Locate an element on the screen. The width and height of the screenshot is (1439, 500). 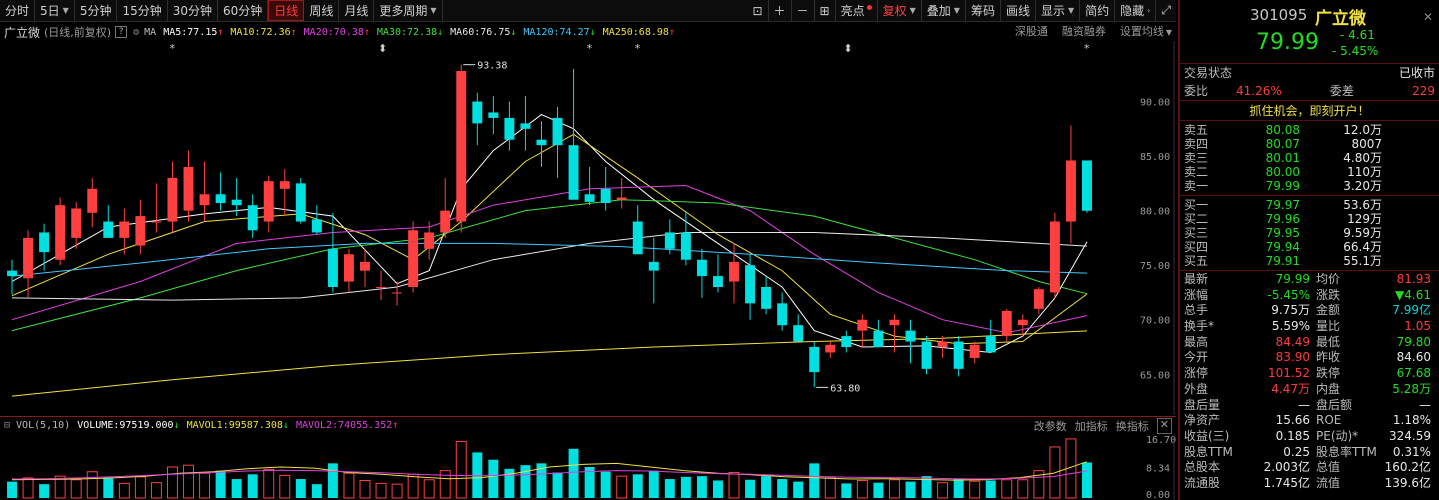
switch-indicator-button: 换指标 is located at coordinates (1132, 426).